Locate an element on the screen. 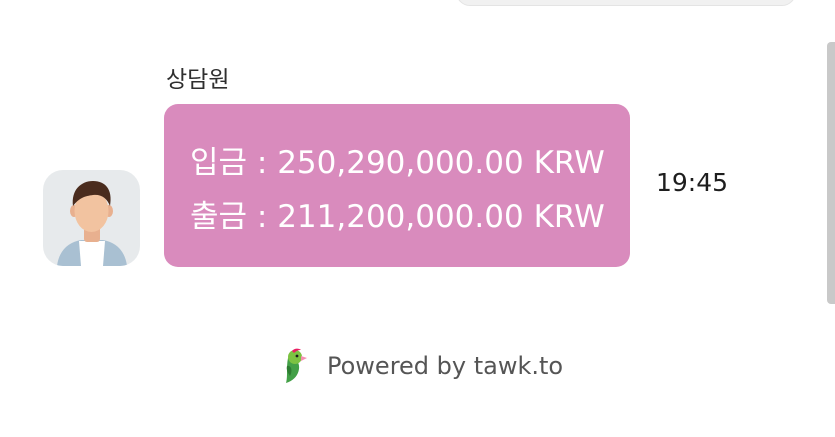 This screenshot has height=437, width=835. powered-by-link: Powered by tawk.to is located at coordinates (420, 366).